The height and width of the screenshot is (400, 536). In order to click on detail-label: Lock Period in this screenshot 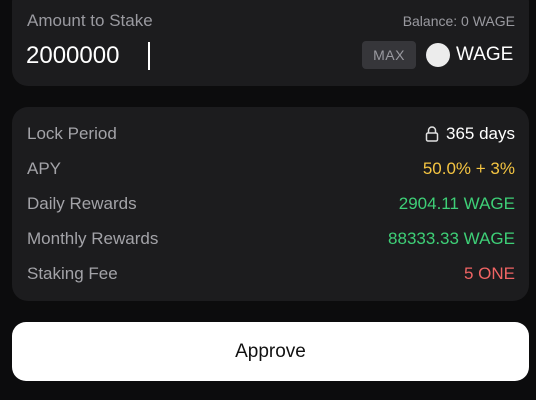, I will do `click(72, 133)`.